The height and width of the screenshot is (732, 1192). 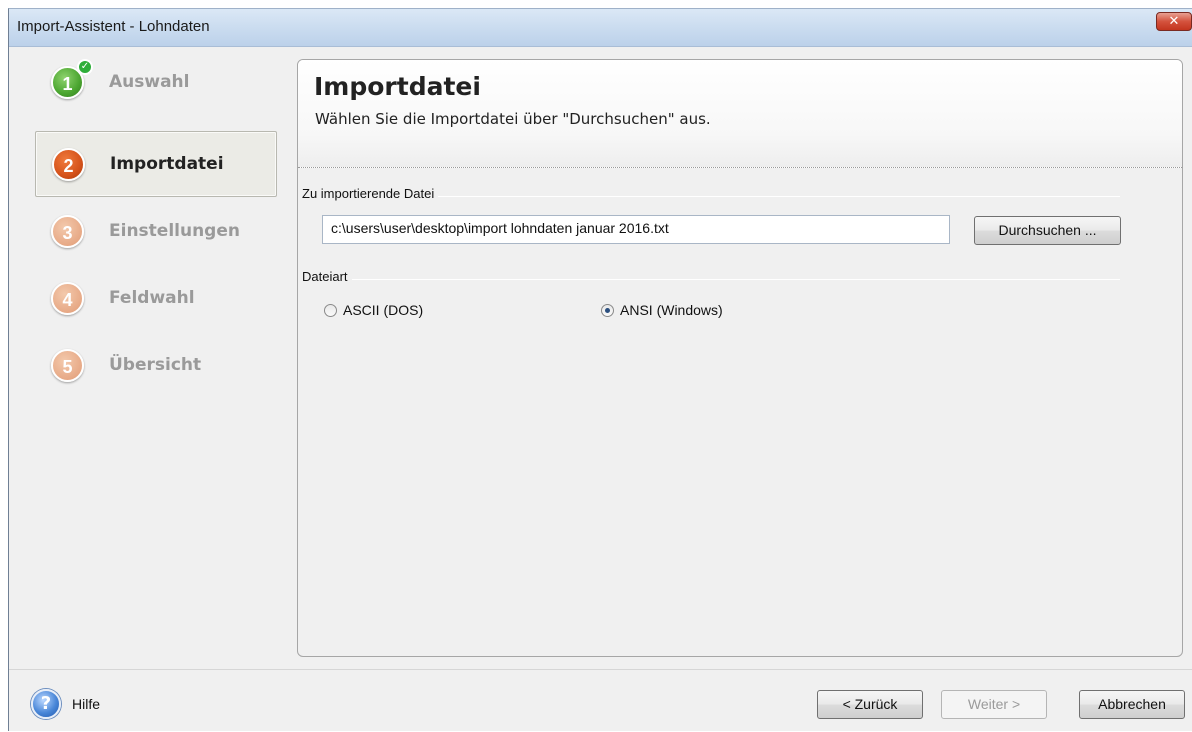 What do you see at coordinates (327, 276) in the screenshot?
I see `filetype-group-label: Dateiart` at bounding box center [327, 276].